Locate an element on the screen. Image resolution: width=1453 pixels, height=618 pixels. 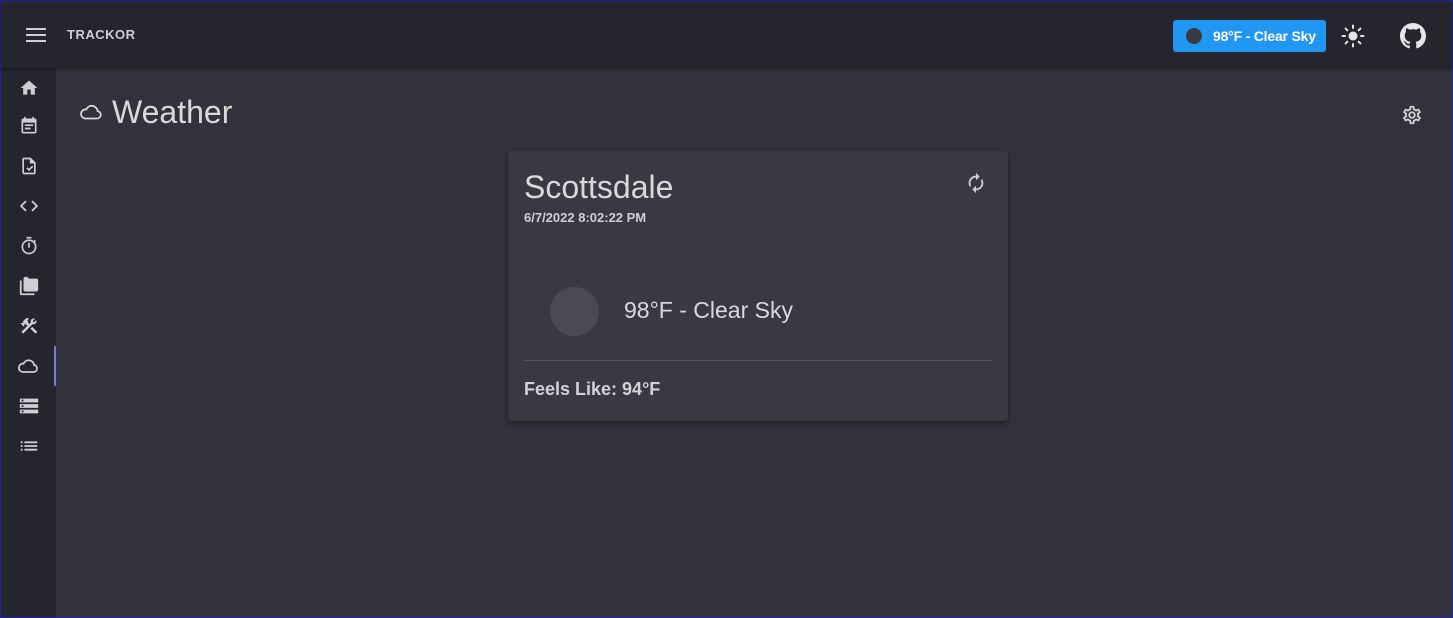
sidebar-item-weather is located at coordinates (28, 366).